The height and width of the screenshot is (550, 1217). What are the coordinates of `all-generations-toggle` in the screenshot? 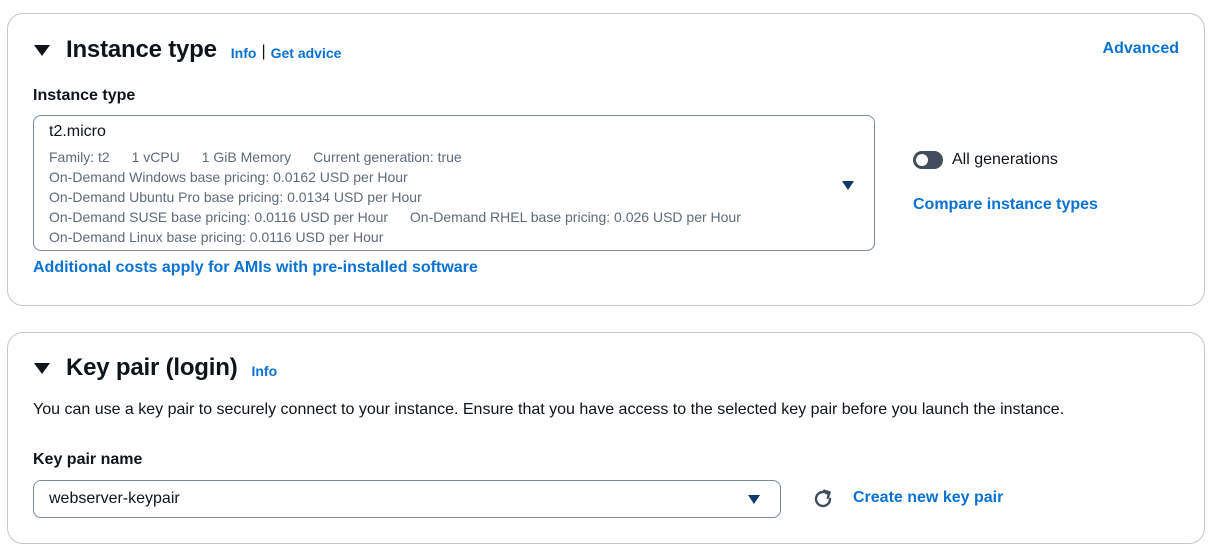 It's located at (928, 160).